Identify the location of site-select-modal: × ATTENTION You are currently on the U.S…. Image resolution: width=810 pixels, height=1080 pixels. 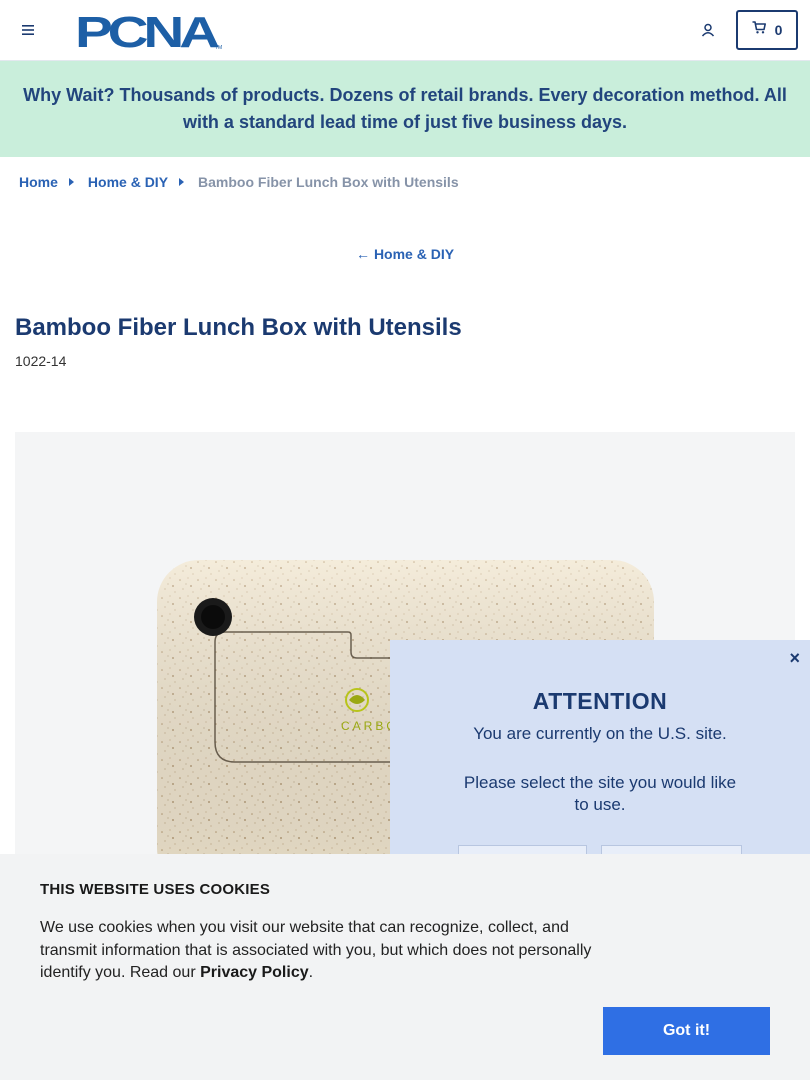
(600, 747).